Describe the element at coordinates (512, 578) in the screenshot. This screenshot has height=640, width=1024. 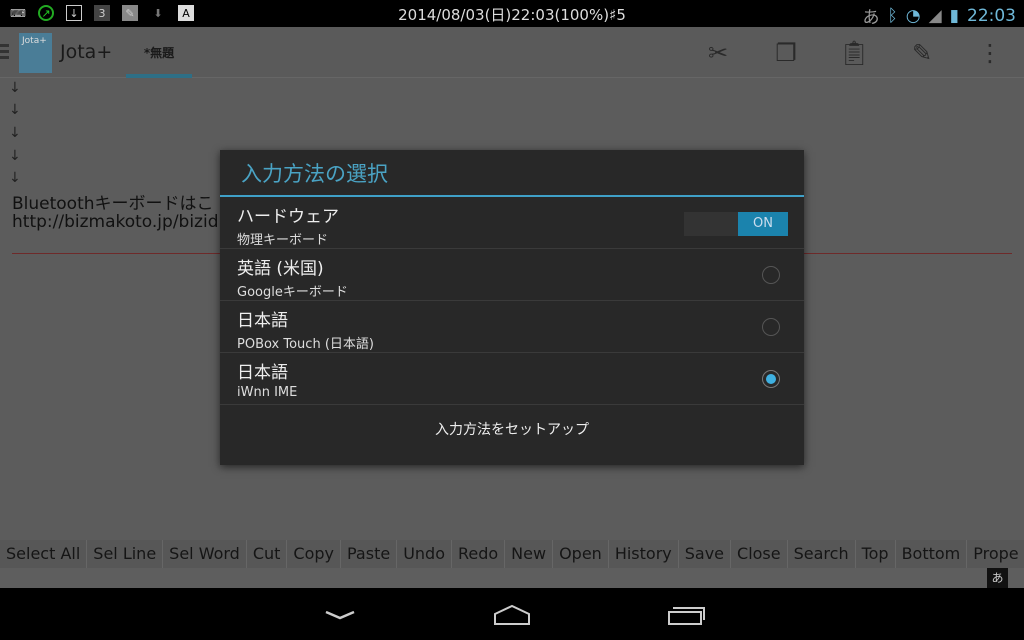
I see `ime-bar: あ` at that location.